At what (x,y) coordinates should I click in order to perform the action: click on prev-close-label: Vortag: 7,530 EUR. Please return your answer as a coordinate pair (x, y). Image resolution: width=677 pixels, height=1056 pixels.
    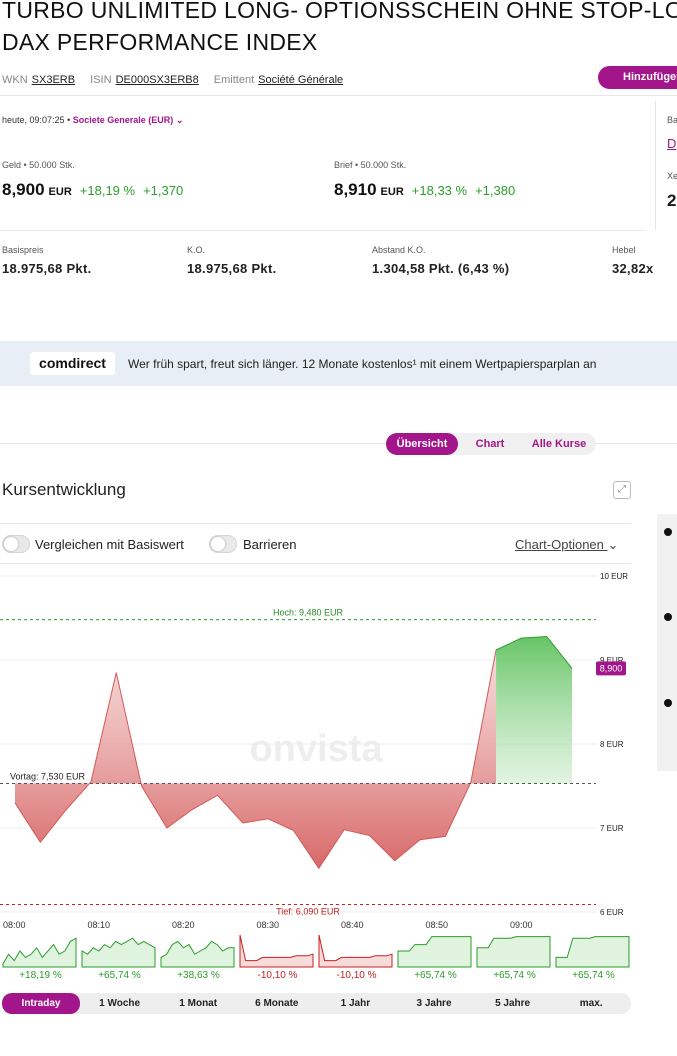
    Looking at the image, I should click on (48, 776).